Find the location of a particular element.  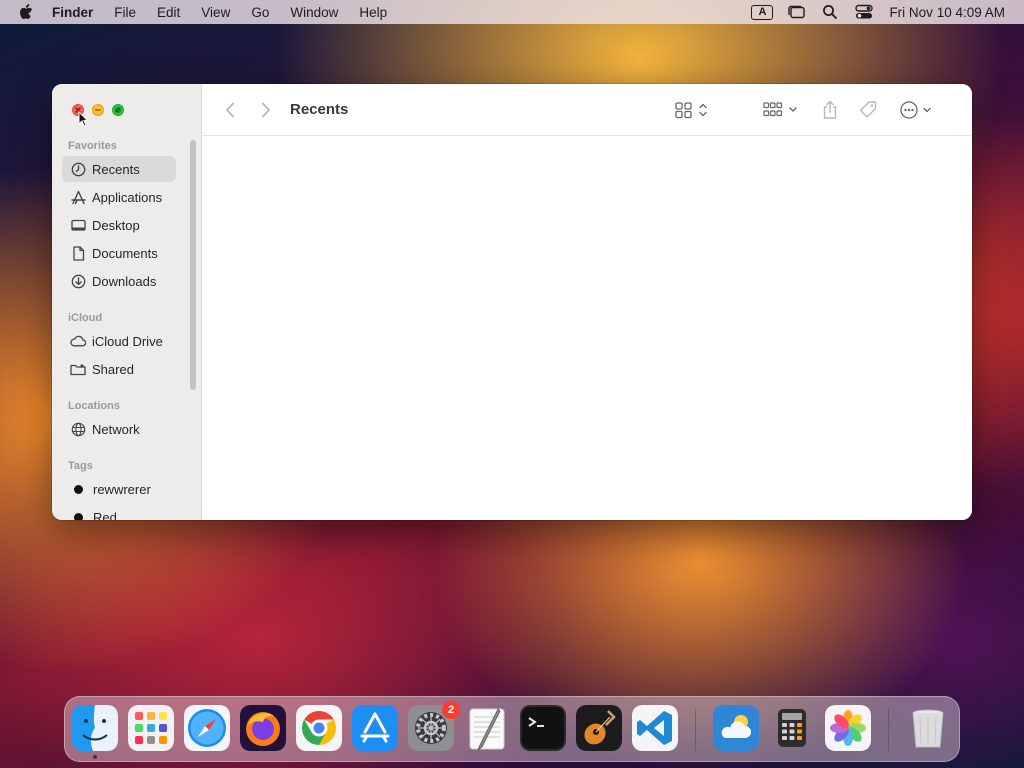

sidebar-item-network: Network is located at coordinates (119, 429).